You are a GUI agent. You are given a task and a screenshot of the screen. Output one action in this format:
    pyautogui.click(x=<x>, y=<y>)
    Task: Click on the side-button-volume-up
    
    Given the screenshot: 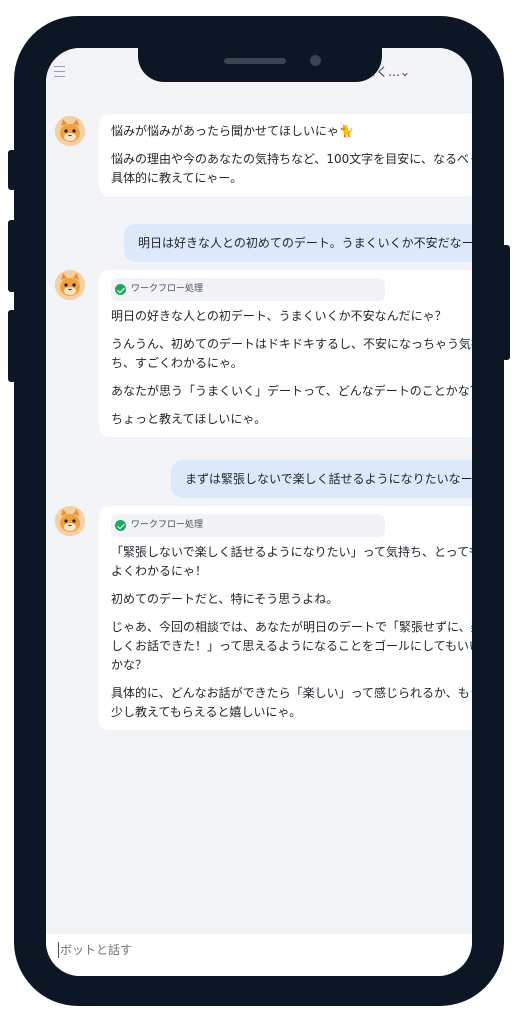 What is the action you would take?
    pyautogui.click(x=12, y=256)
    